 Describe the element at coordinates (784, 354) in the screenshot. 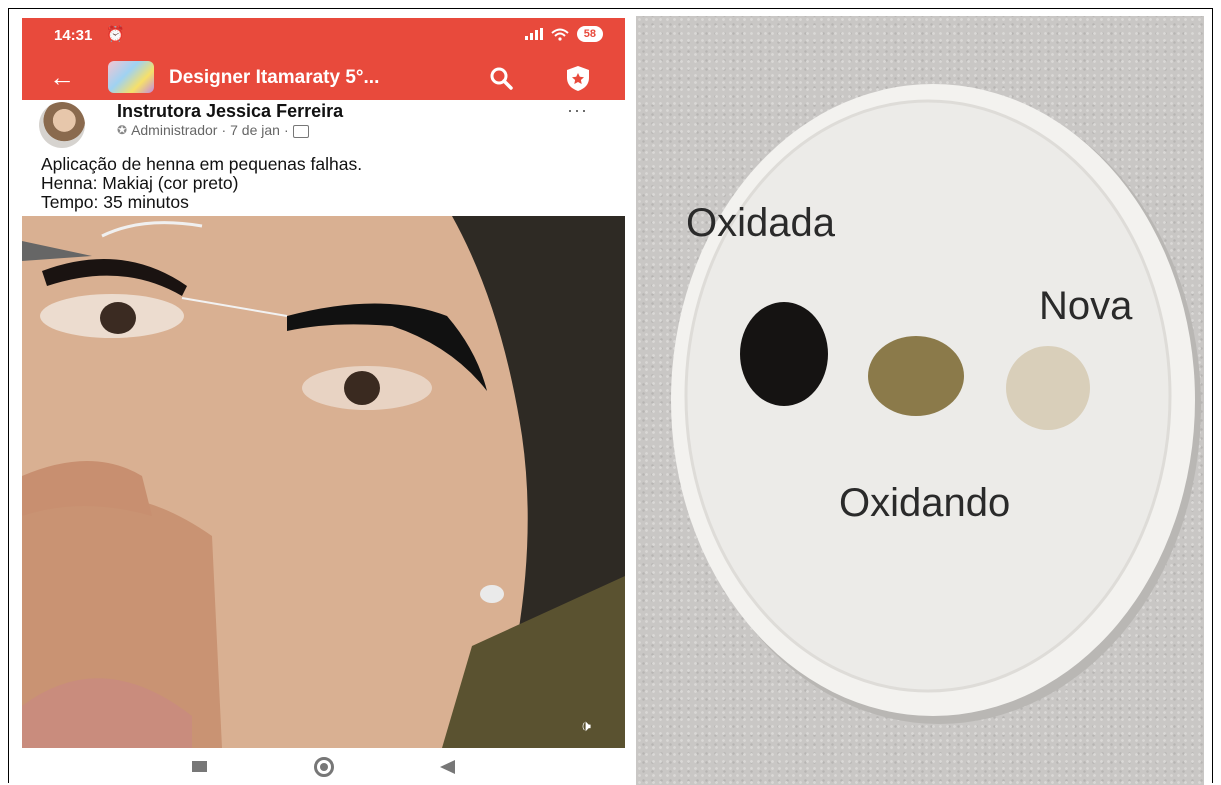

I see `oxidized-henna-pile` at that location.